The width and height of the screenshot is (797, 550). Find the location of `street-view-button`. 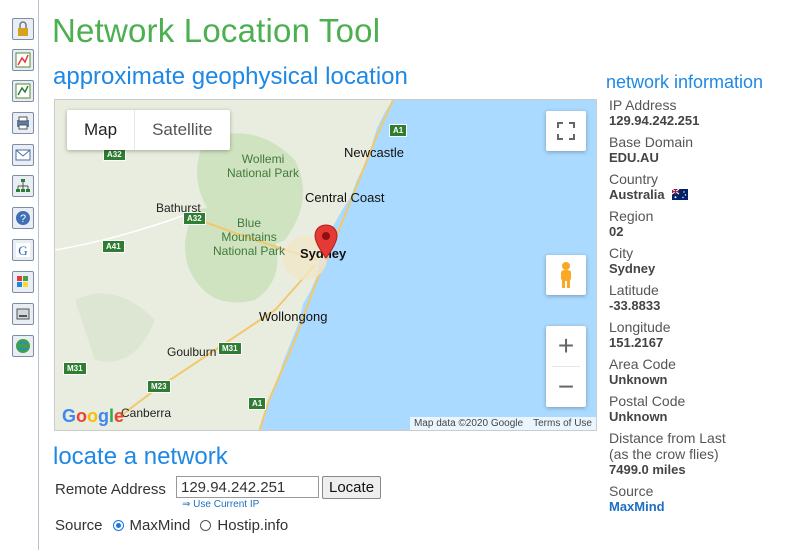

street-view-button is located at coordinates (566, 275).